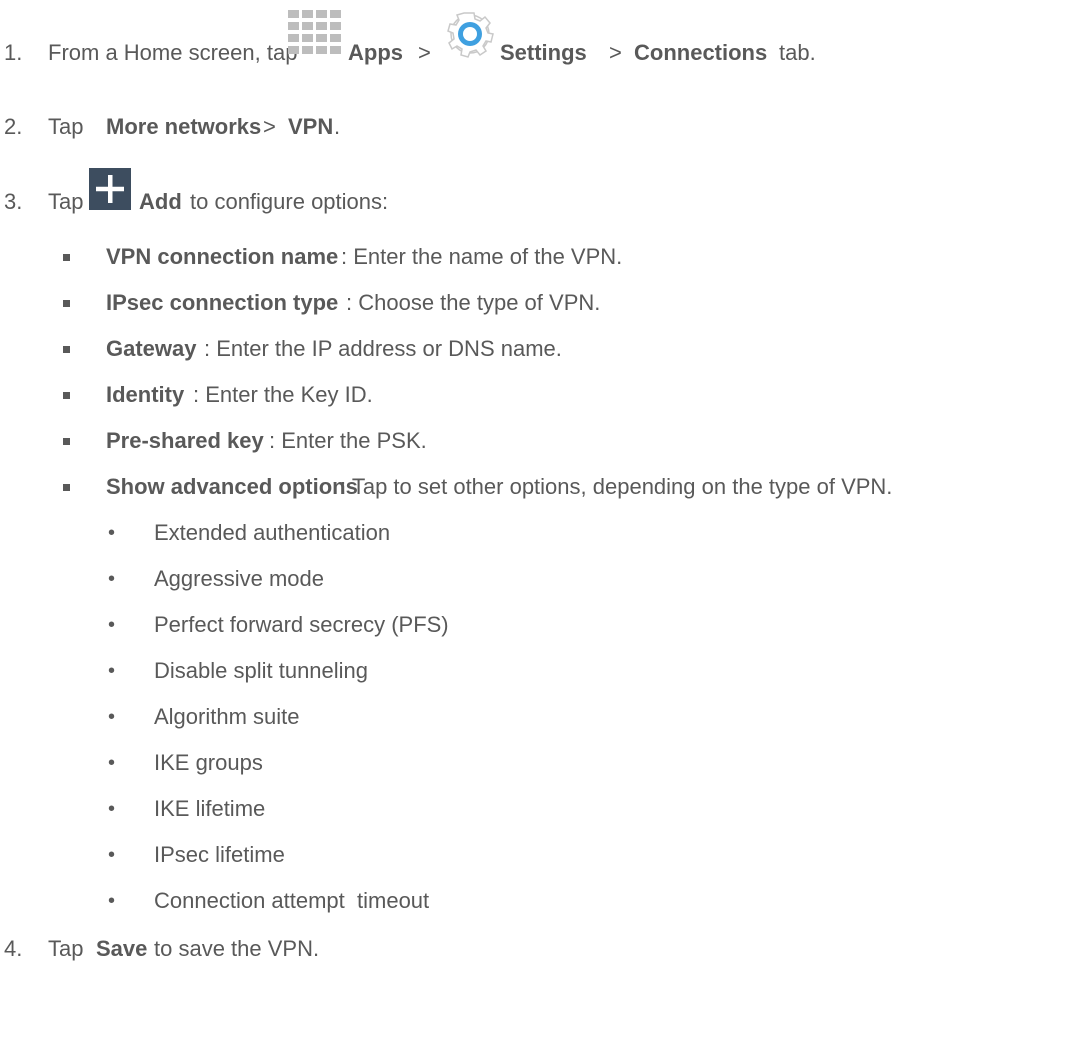 This screenshot has height=1045, width=1086. What do you see at coordinates (473, 302) in the screenshot?
I see `option-desc: : Choose the type of VPN.` at bounding box center [473, 302].